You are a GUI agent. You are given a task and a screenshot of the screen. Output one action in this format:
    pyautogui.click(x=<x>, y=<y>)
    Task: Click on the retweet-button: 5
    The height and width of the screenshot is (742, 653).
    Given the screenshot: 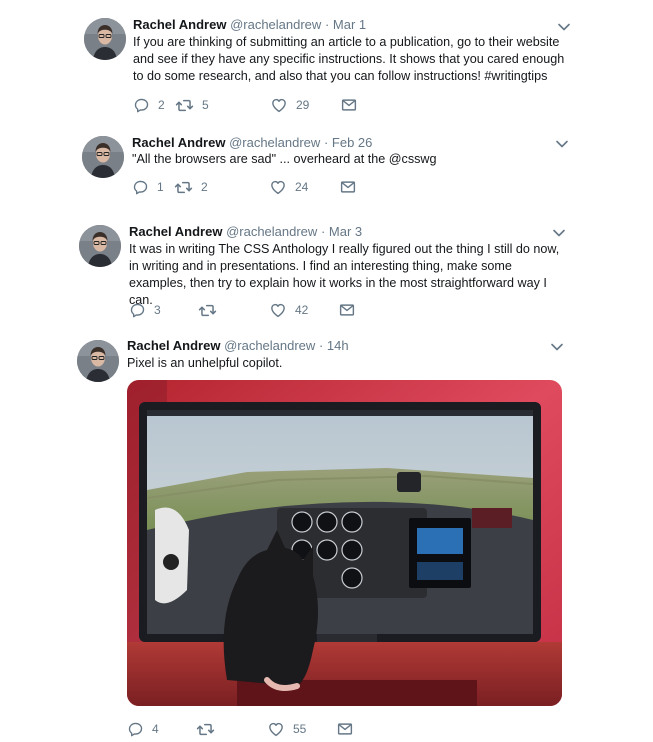 What is the action you would take?
    pyautogui.click(x=192, y=105)
    